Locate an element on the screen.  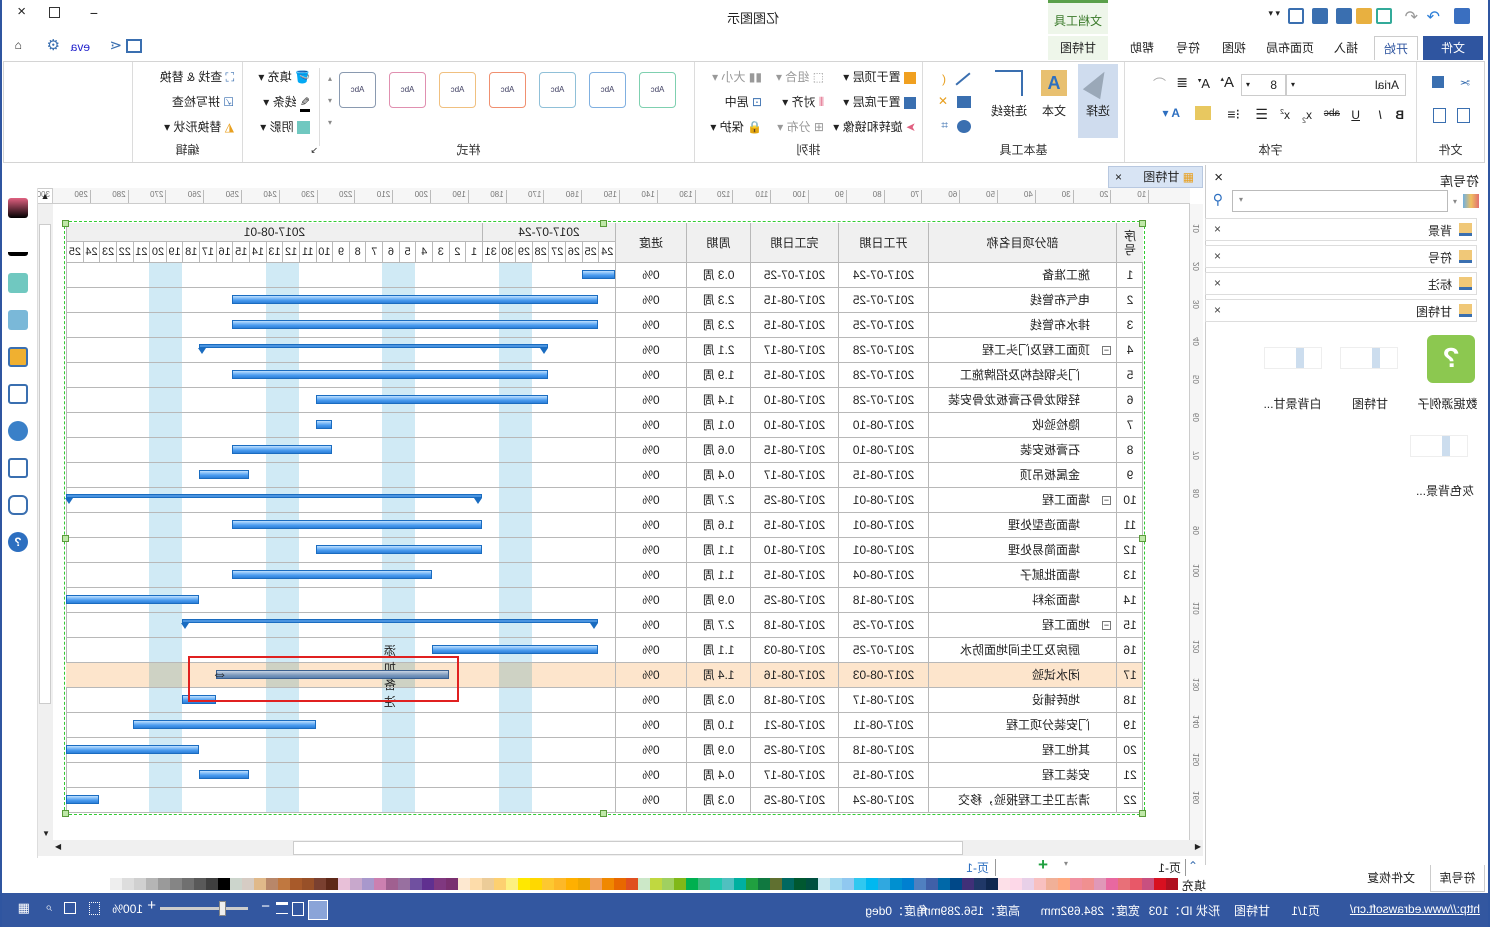
help-icon: ? is located at coordinates (18, 542).